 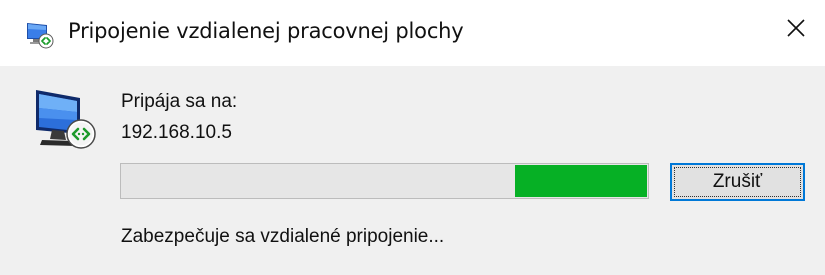 I want to click on remote-desktop-icon, so click(x=40, y=35).